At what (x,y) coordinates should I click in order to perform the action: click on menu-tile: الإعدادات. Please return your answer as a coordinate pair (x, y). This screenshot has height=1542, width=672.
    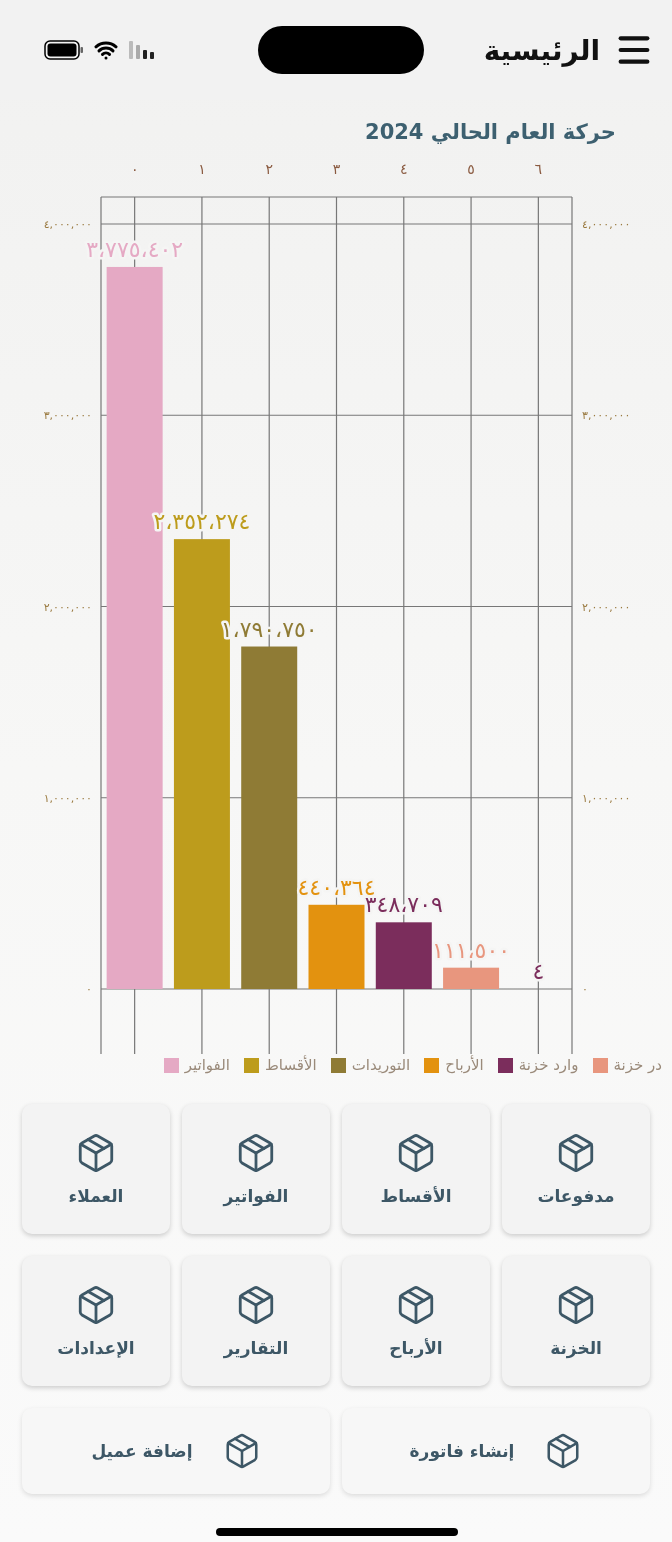
    Looking at the image, I should click on (96, 1321).